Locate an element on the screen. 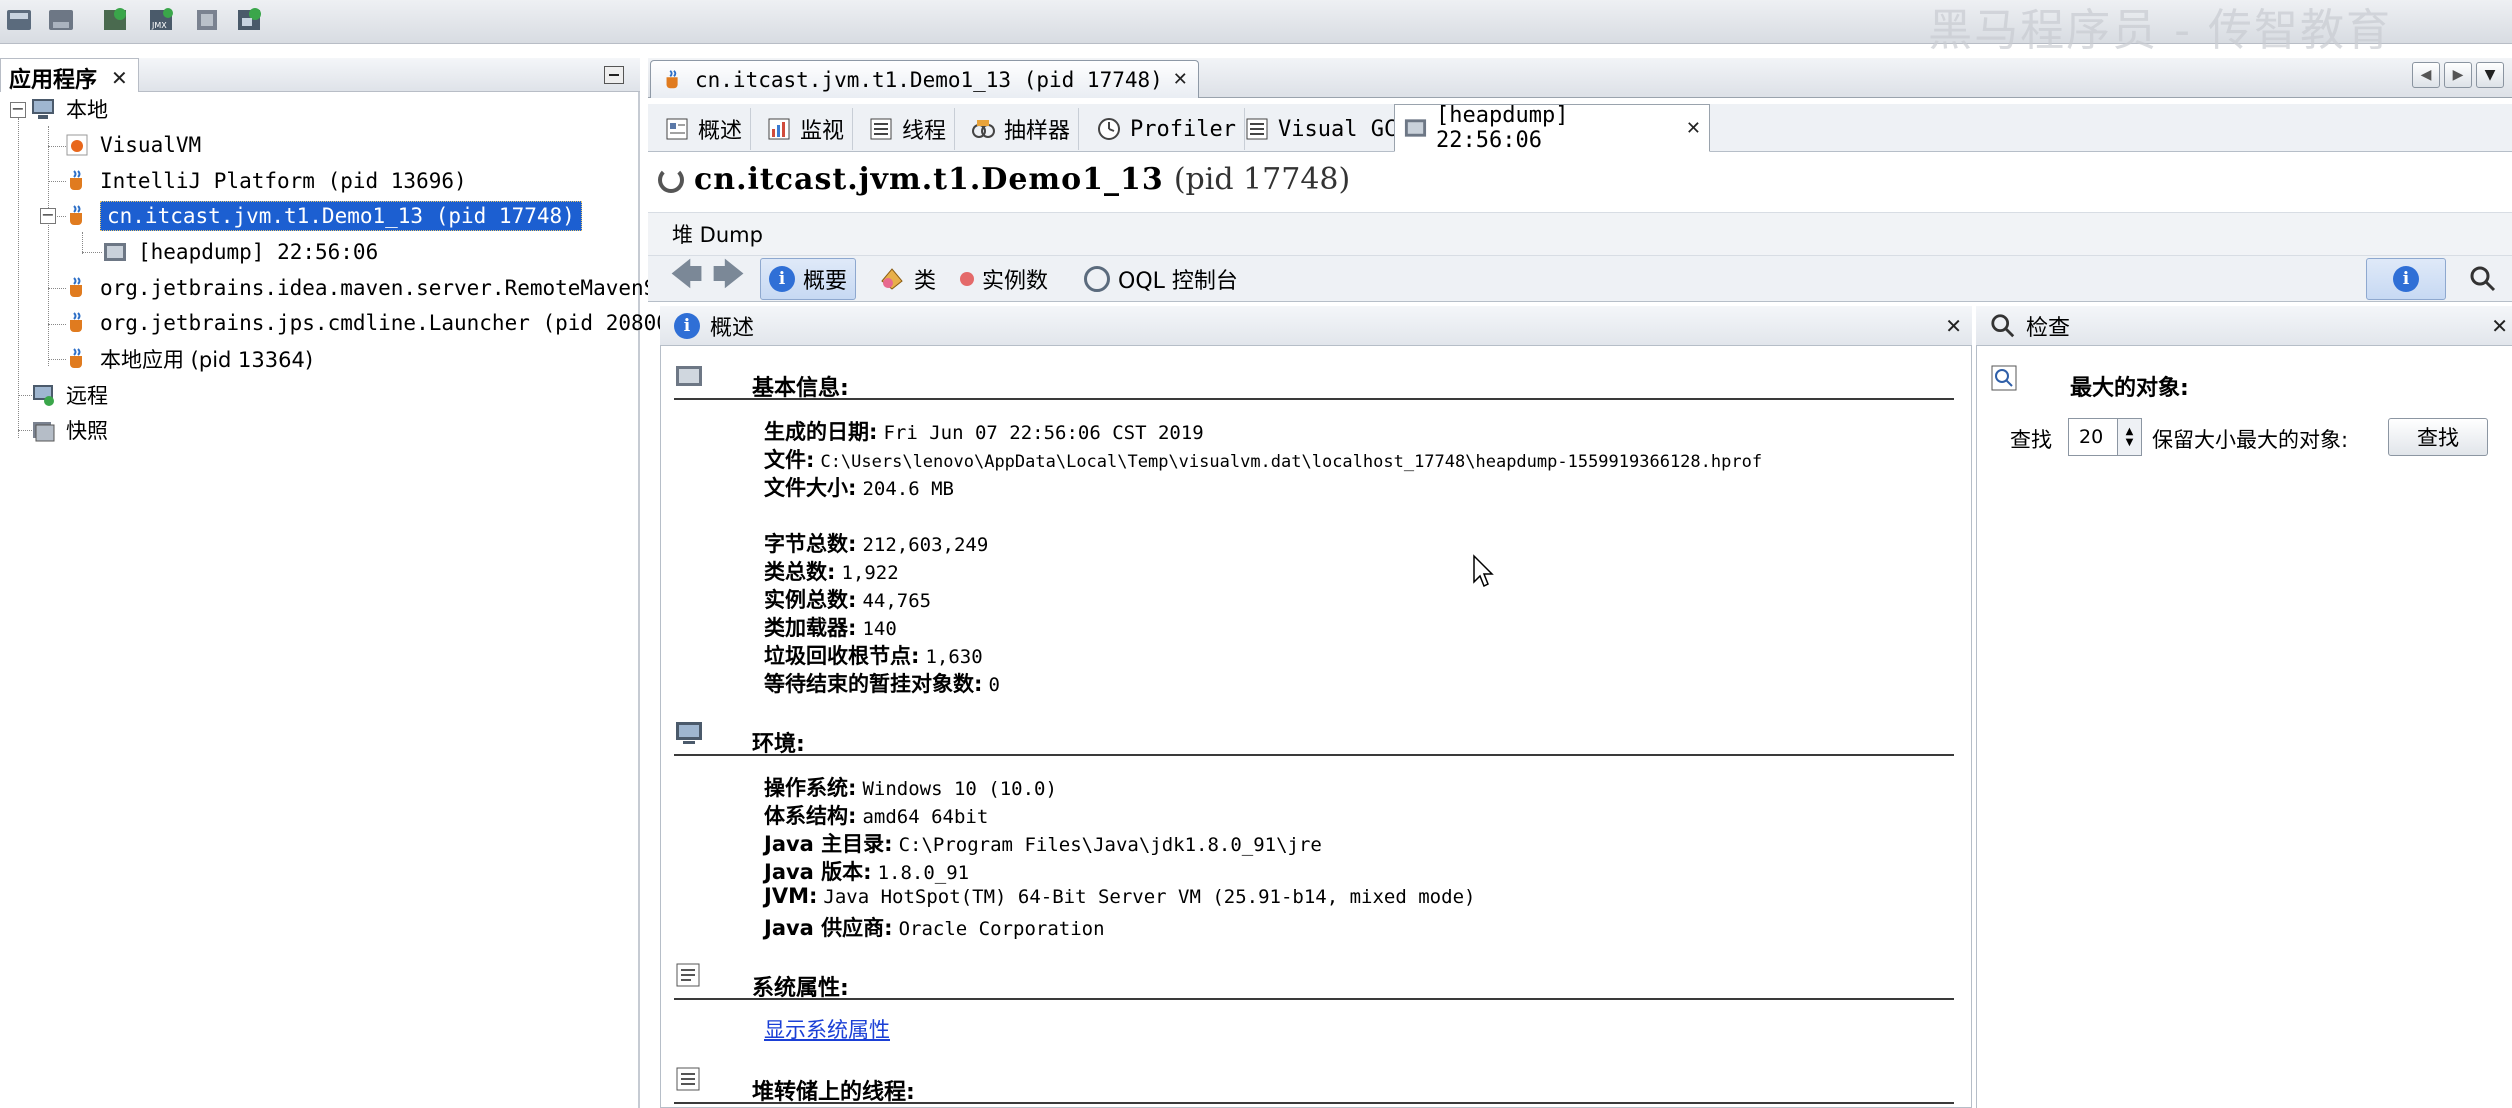  section-divider is located at coordinates (1314, 999).